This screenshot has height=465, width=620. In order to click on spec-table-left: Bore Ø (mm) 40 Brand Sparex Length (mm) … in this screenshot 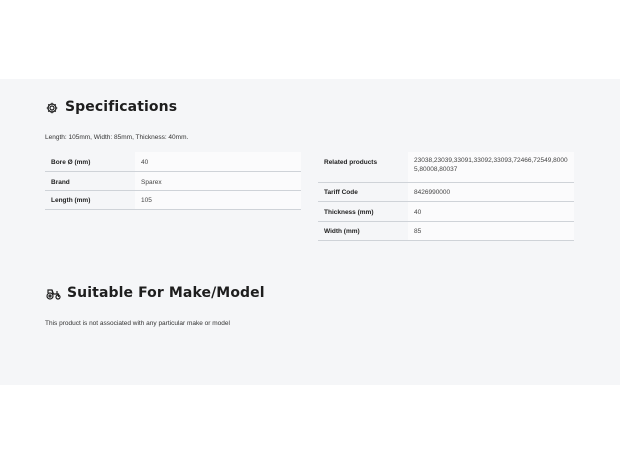, I will do `click(173, 181)`.